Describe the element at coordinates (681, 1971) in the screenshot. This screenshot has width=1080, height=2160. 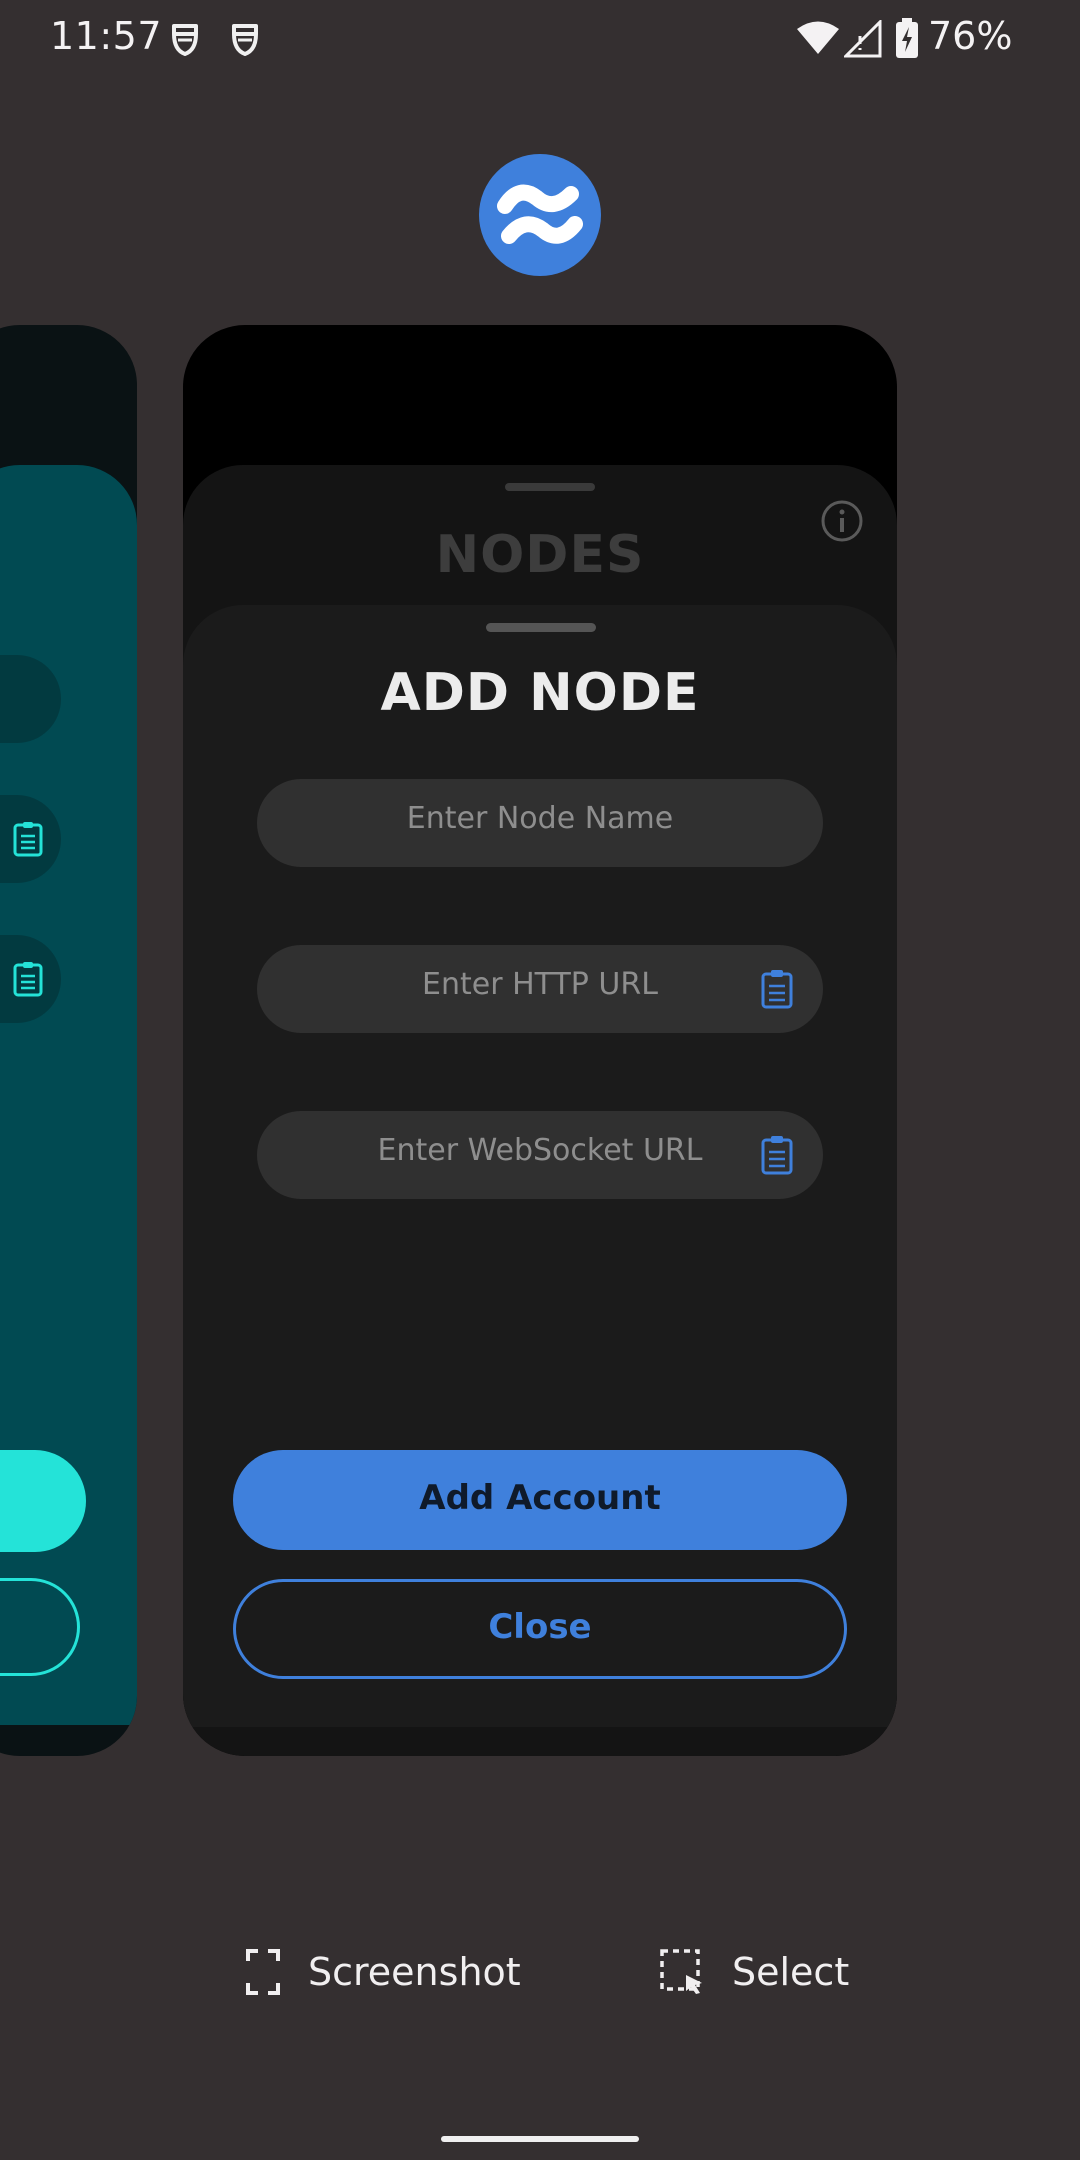
I see `select-icon` at that location.